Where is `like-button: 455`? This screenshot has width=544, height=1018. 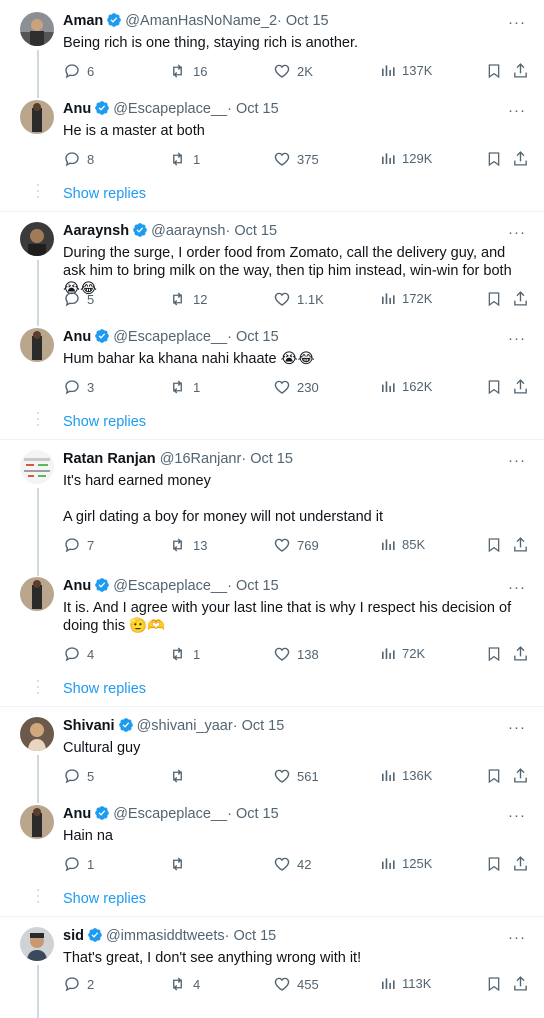 like-button: 455 is located at coordinates (296, 984).